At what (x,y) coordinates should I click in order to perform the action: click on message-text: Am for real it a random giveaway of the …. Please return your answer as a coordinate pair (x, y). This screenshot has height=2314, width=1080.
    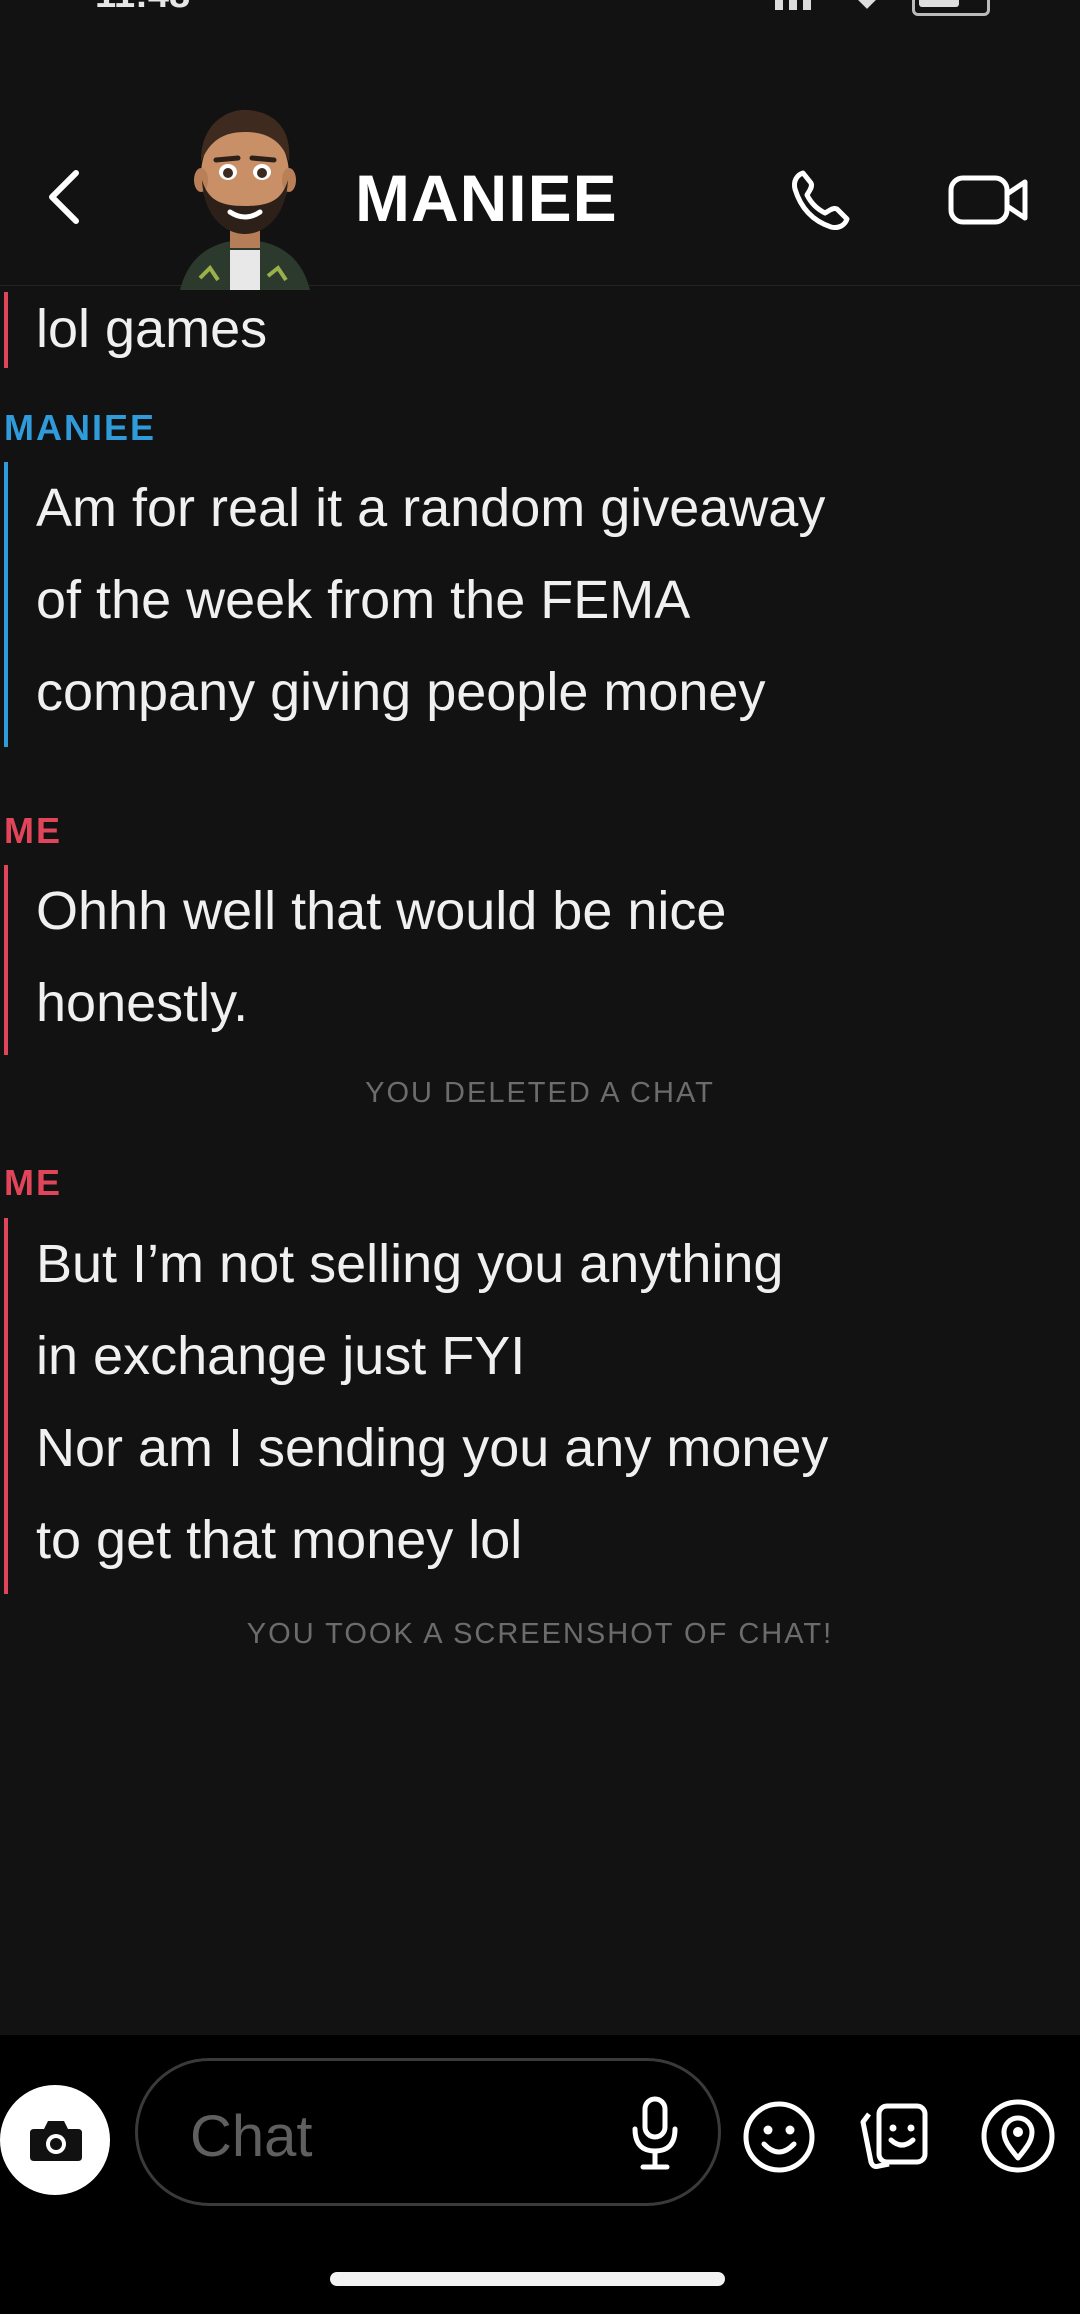
    Looking at the image, I should click on (431, 600).